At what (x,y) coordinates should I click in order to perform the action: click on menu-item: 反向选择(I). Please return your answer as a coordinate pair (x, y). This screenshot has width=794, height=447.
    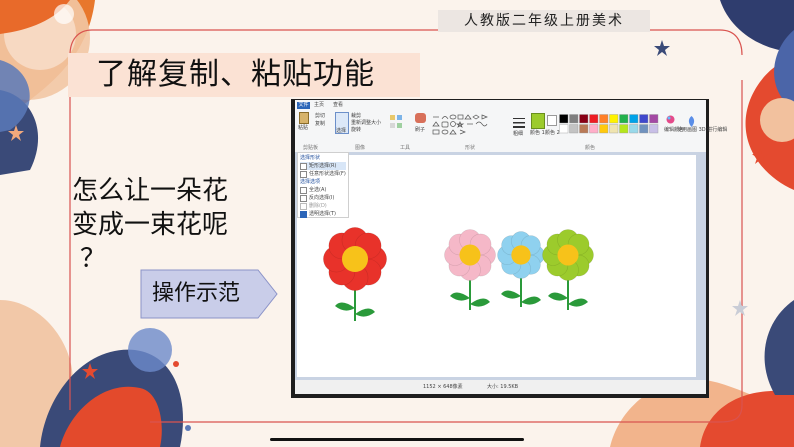
    Looking at the image, I should click on (323, 198).